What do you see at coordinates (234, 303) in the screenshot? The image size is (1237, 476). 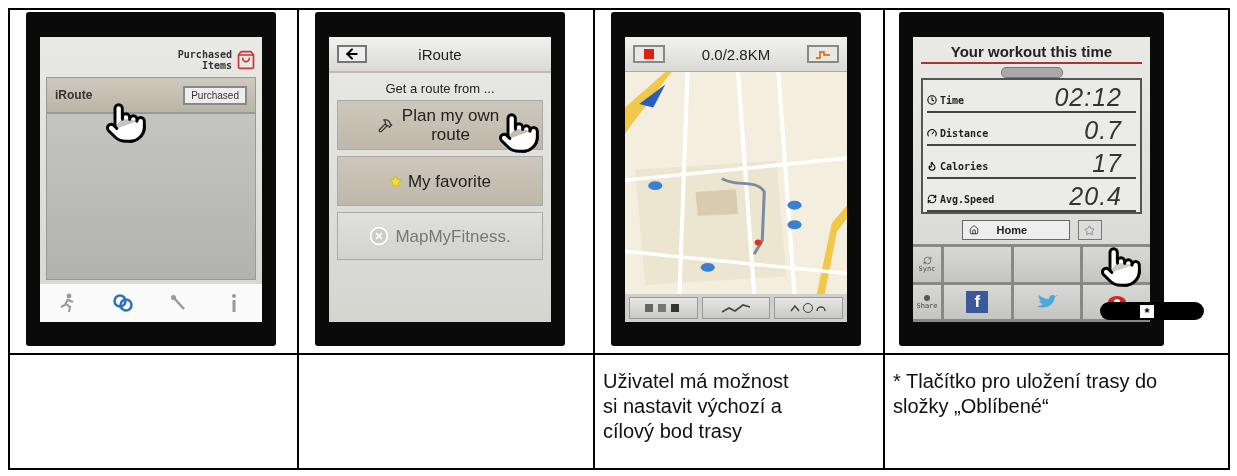 I see `info-icon` at bounding box center [234, 303].